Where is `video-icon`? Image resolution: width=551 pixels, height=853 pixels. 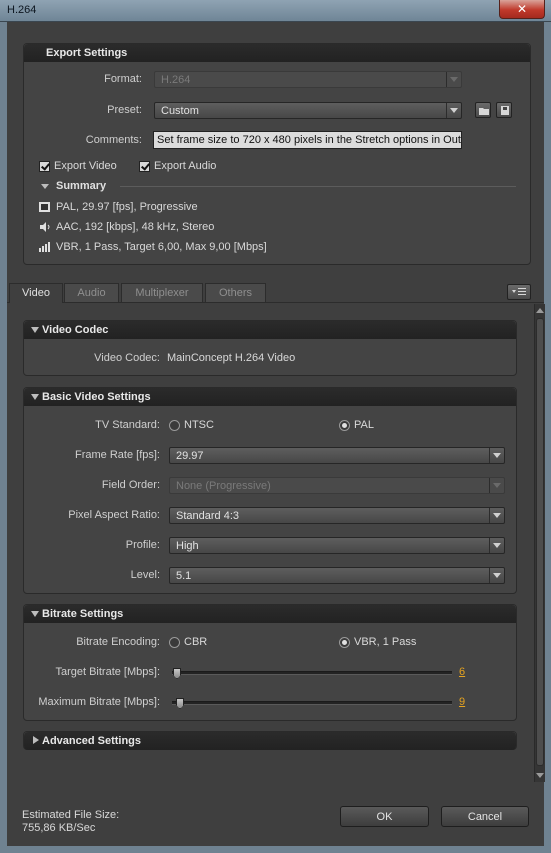
video-icon is located at coordinates (44, 207).